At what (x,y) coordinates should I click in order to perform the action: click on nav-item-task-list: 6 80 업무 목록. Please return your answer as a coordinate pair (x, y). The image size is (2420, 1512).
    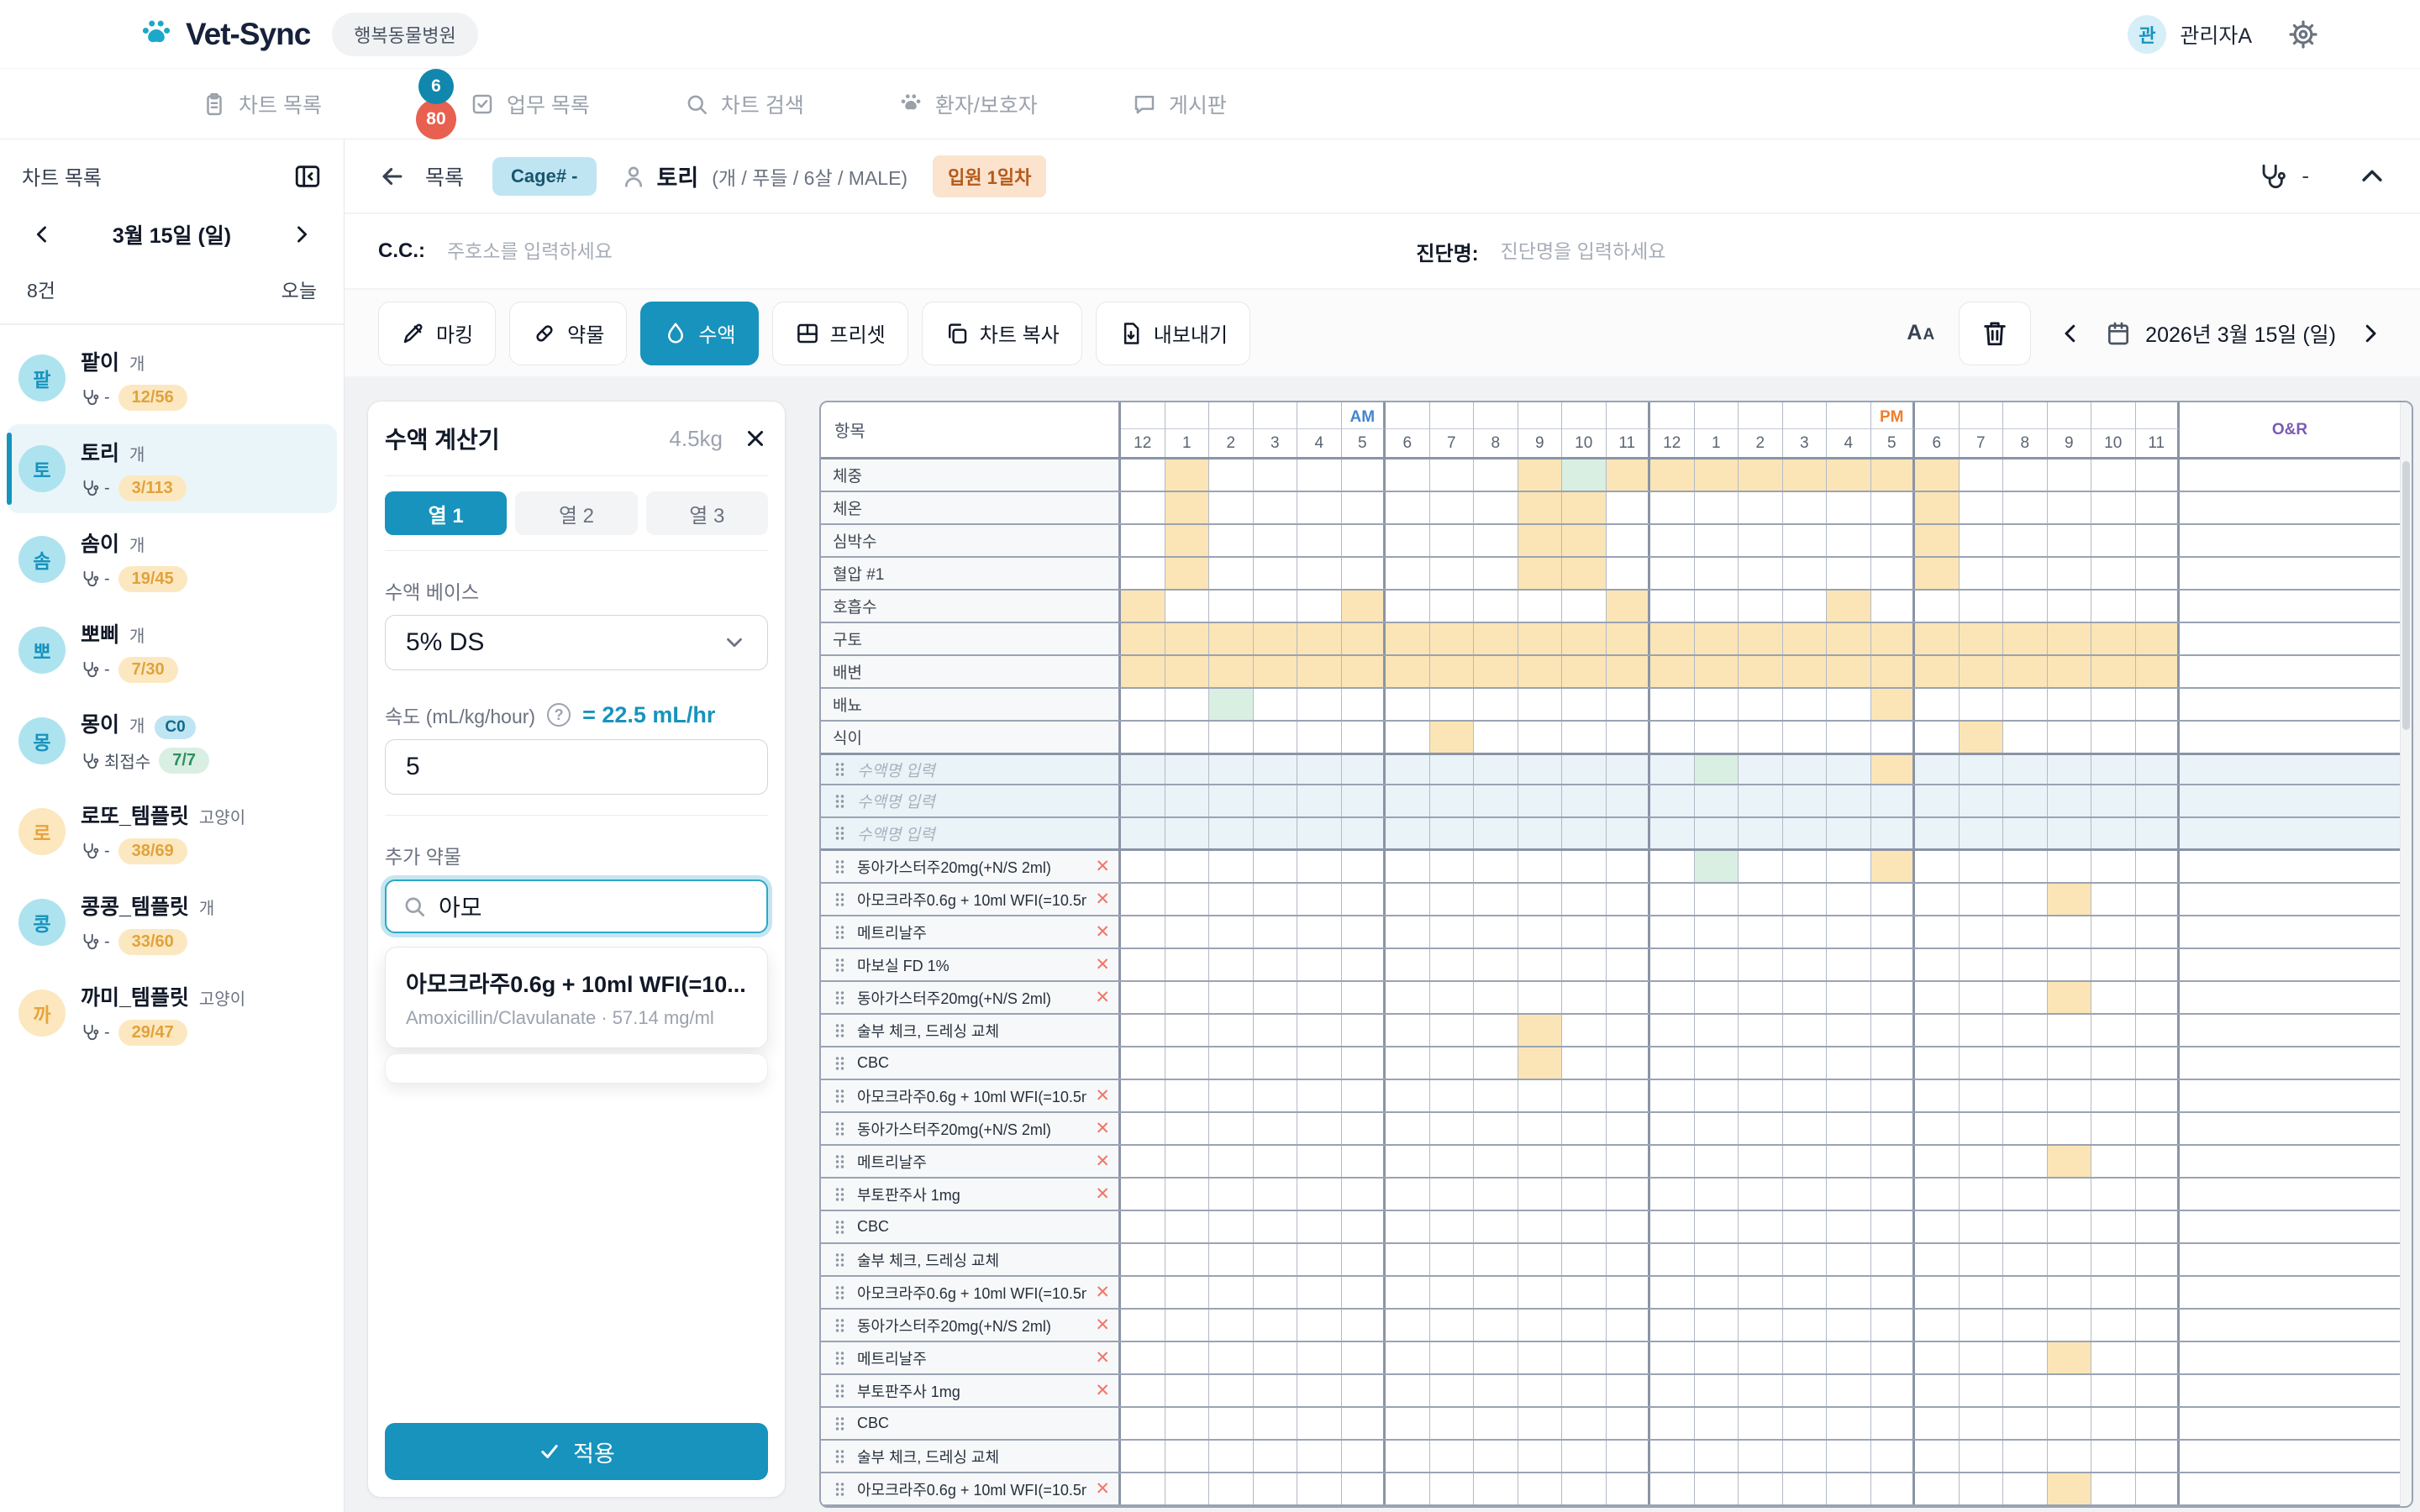
    Looking at the image, I should click on (502, 103).